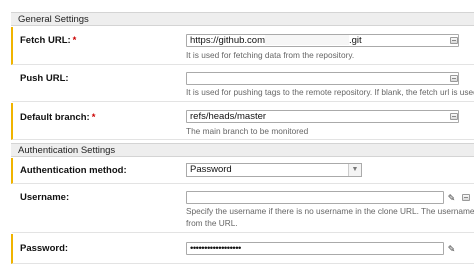  What do you see at coordinates (67, 150) in the screenshot?
I see `authentication-settings-title: Authentication Settings` at bounding box center [67, 150].